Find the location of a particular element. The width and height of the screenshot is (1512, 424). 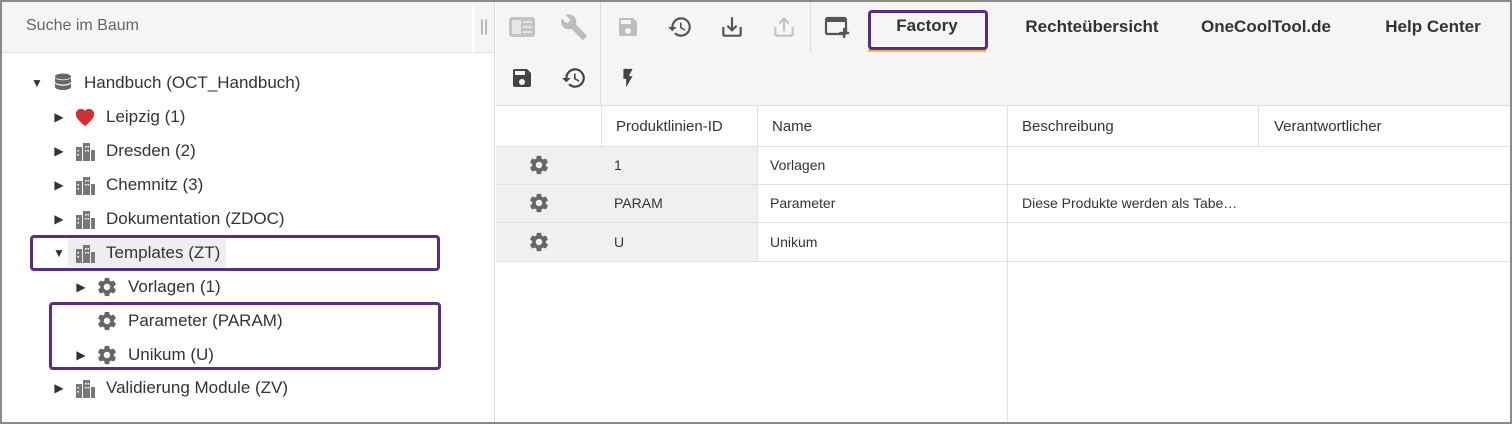

tab-factory: Factory is located at coordinates (927, 27).